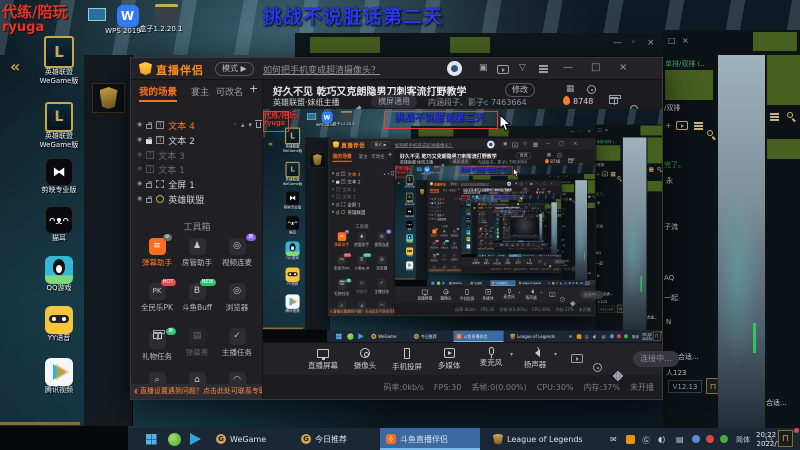 Image resolution: width=800 pixels, height=450 pixels. What do you see at coordinates (253, 88) in the screenshot?
I see `add-scene-button: +` at bounding box center [253, 88].